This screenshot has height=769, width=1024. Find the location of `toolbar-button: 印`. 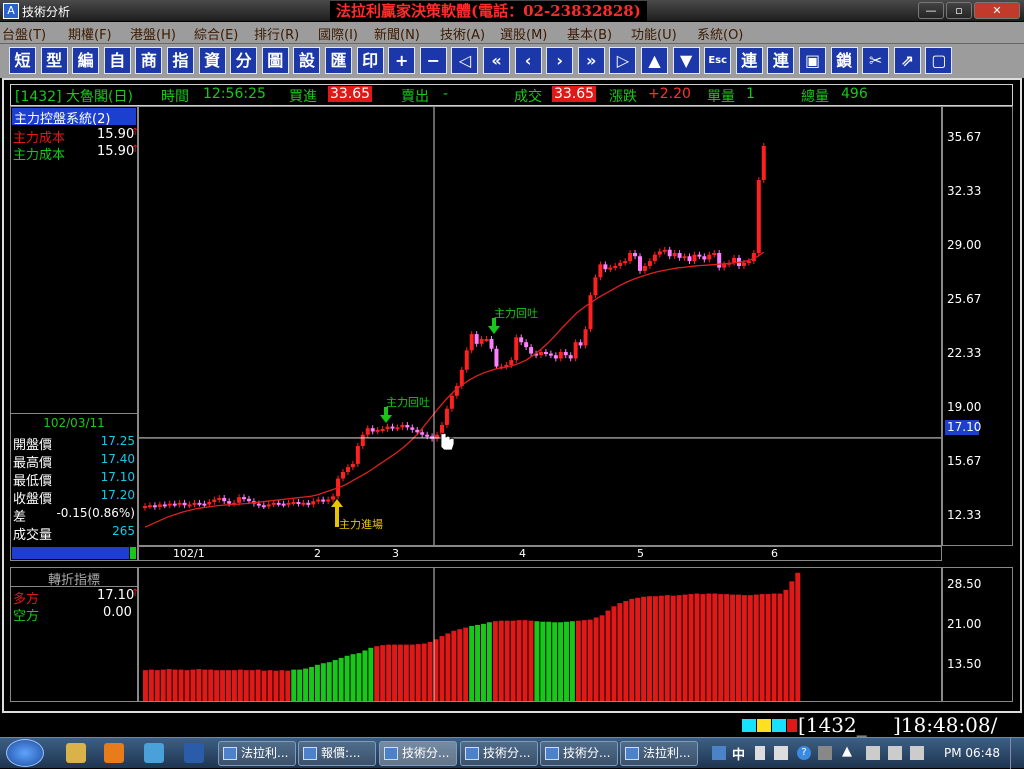

toolbar-button: 印 is located at coordinates (370, 60).